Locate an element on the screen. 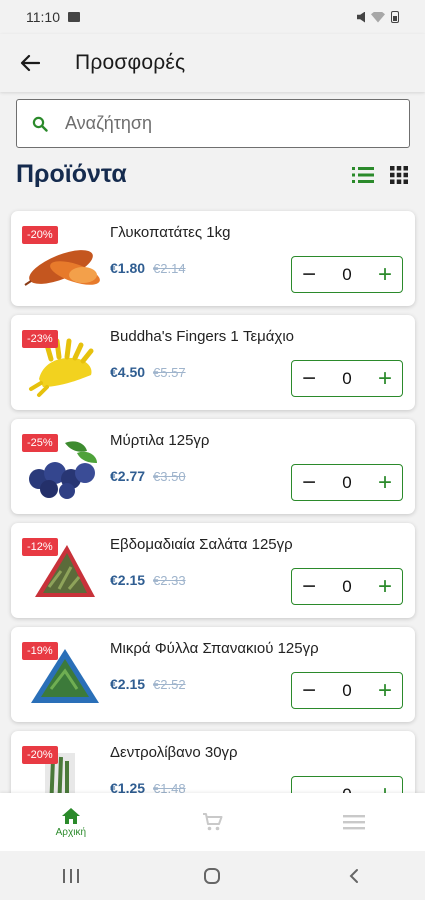 Image resolution: width=425 pixels, height=900 pixels. gallery-notification-icon is located at coordinates (74, 17).